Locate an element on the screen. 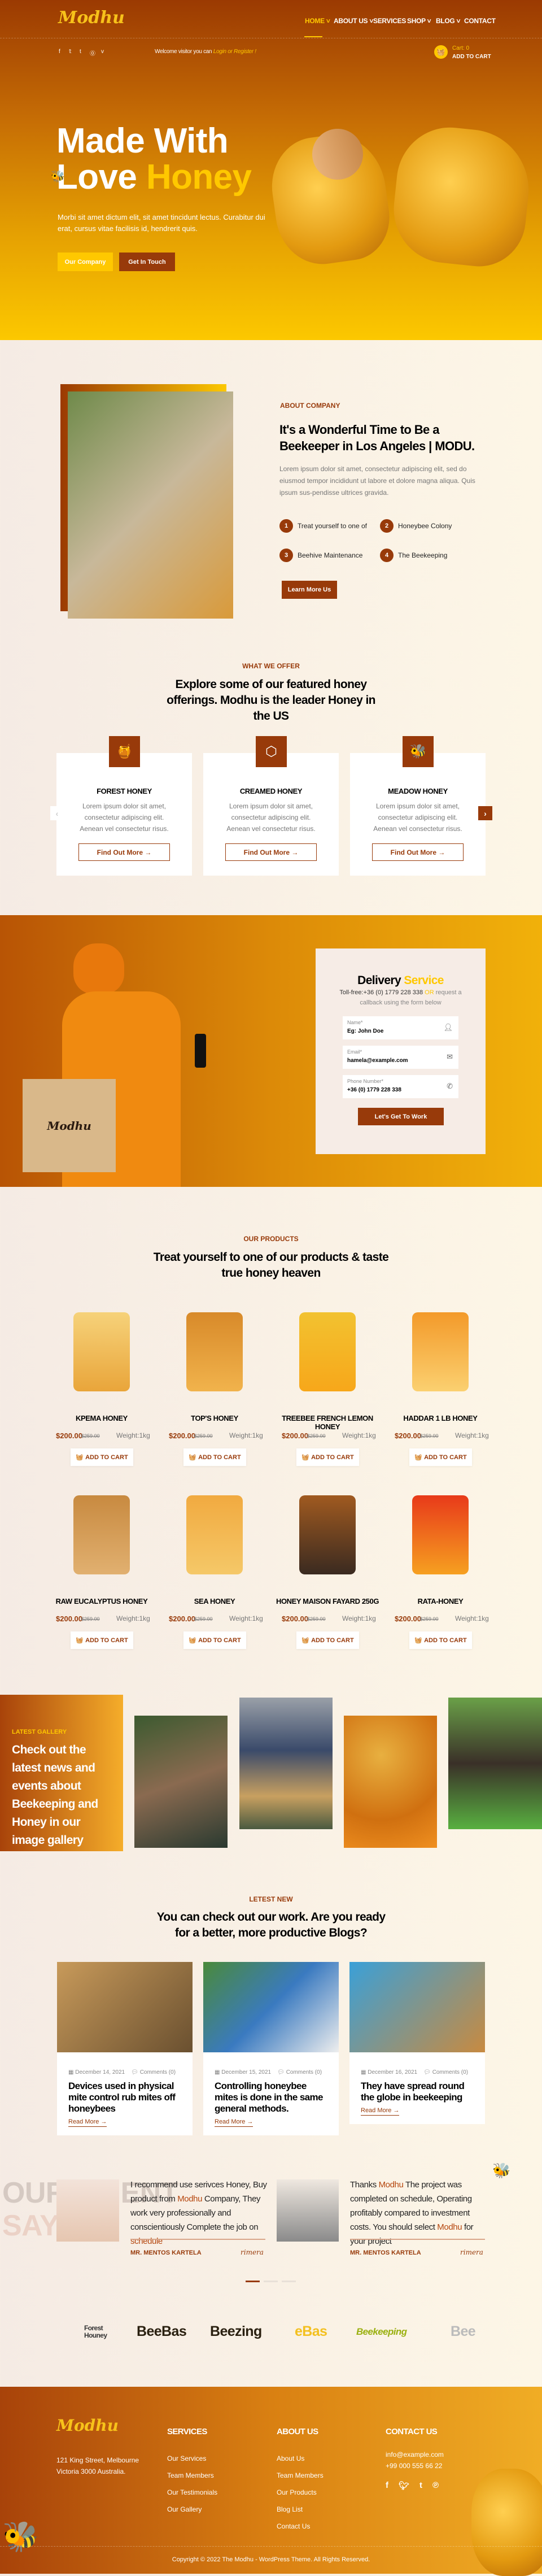 The image size is (542, 2576). login-register-link: Login or Register ! is located at coordinates (234, 52).